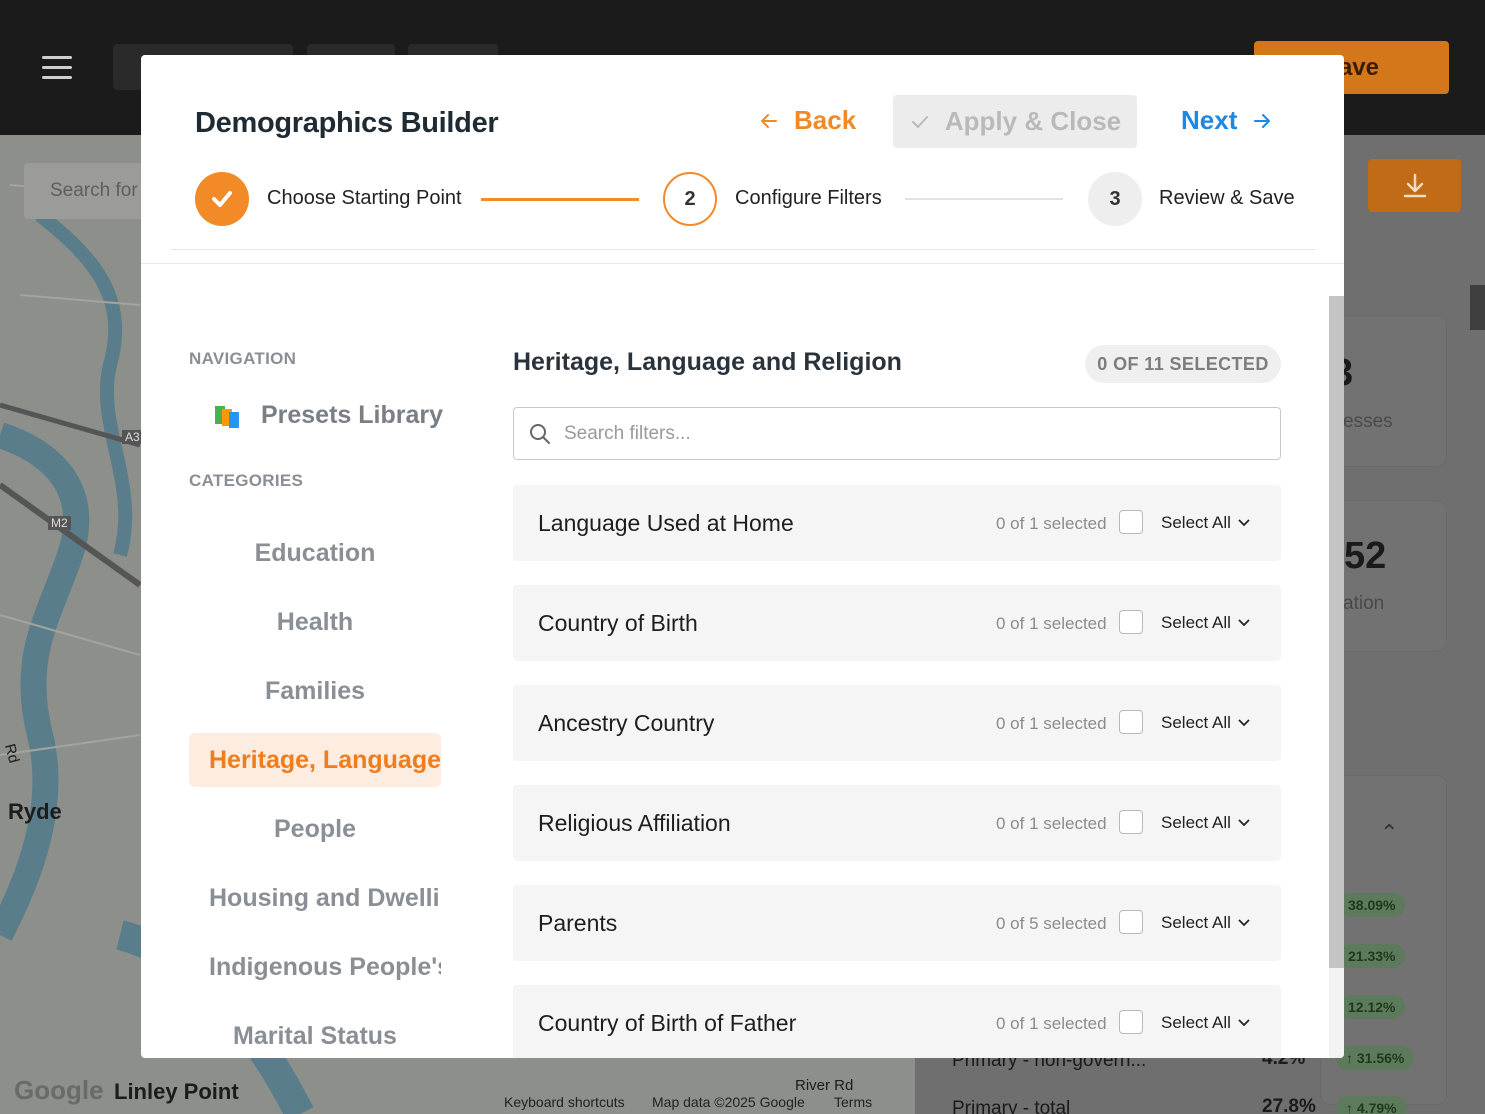 The image size is (1485, 1114). I want to click on presets-library-link: Presets Library, so click(328, 415).